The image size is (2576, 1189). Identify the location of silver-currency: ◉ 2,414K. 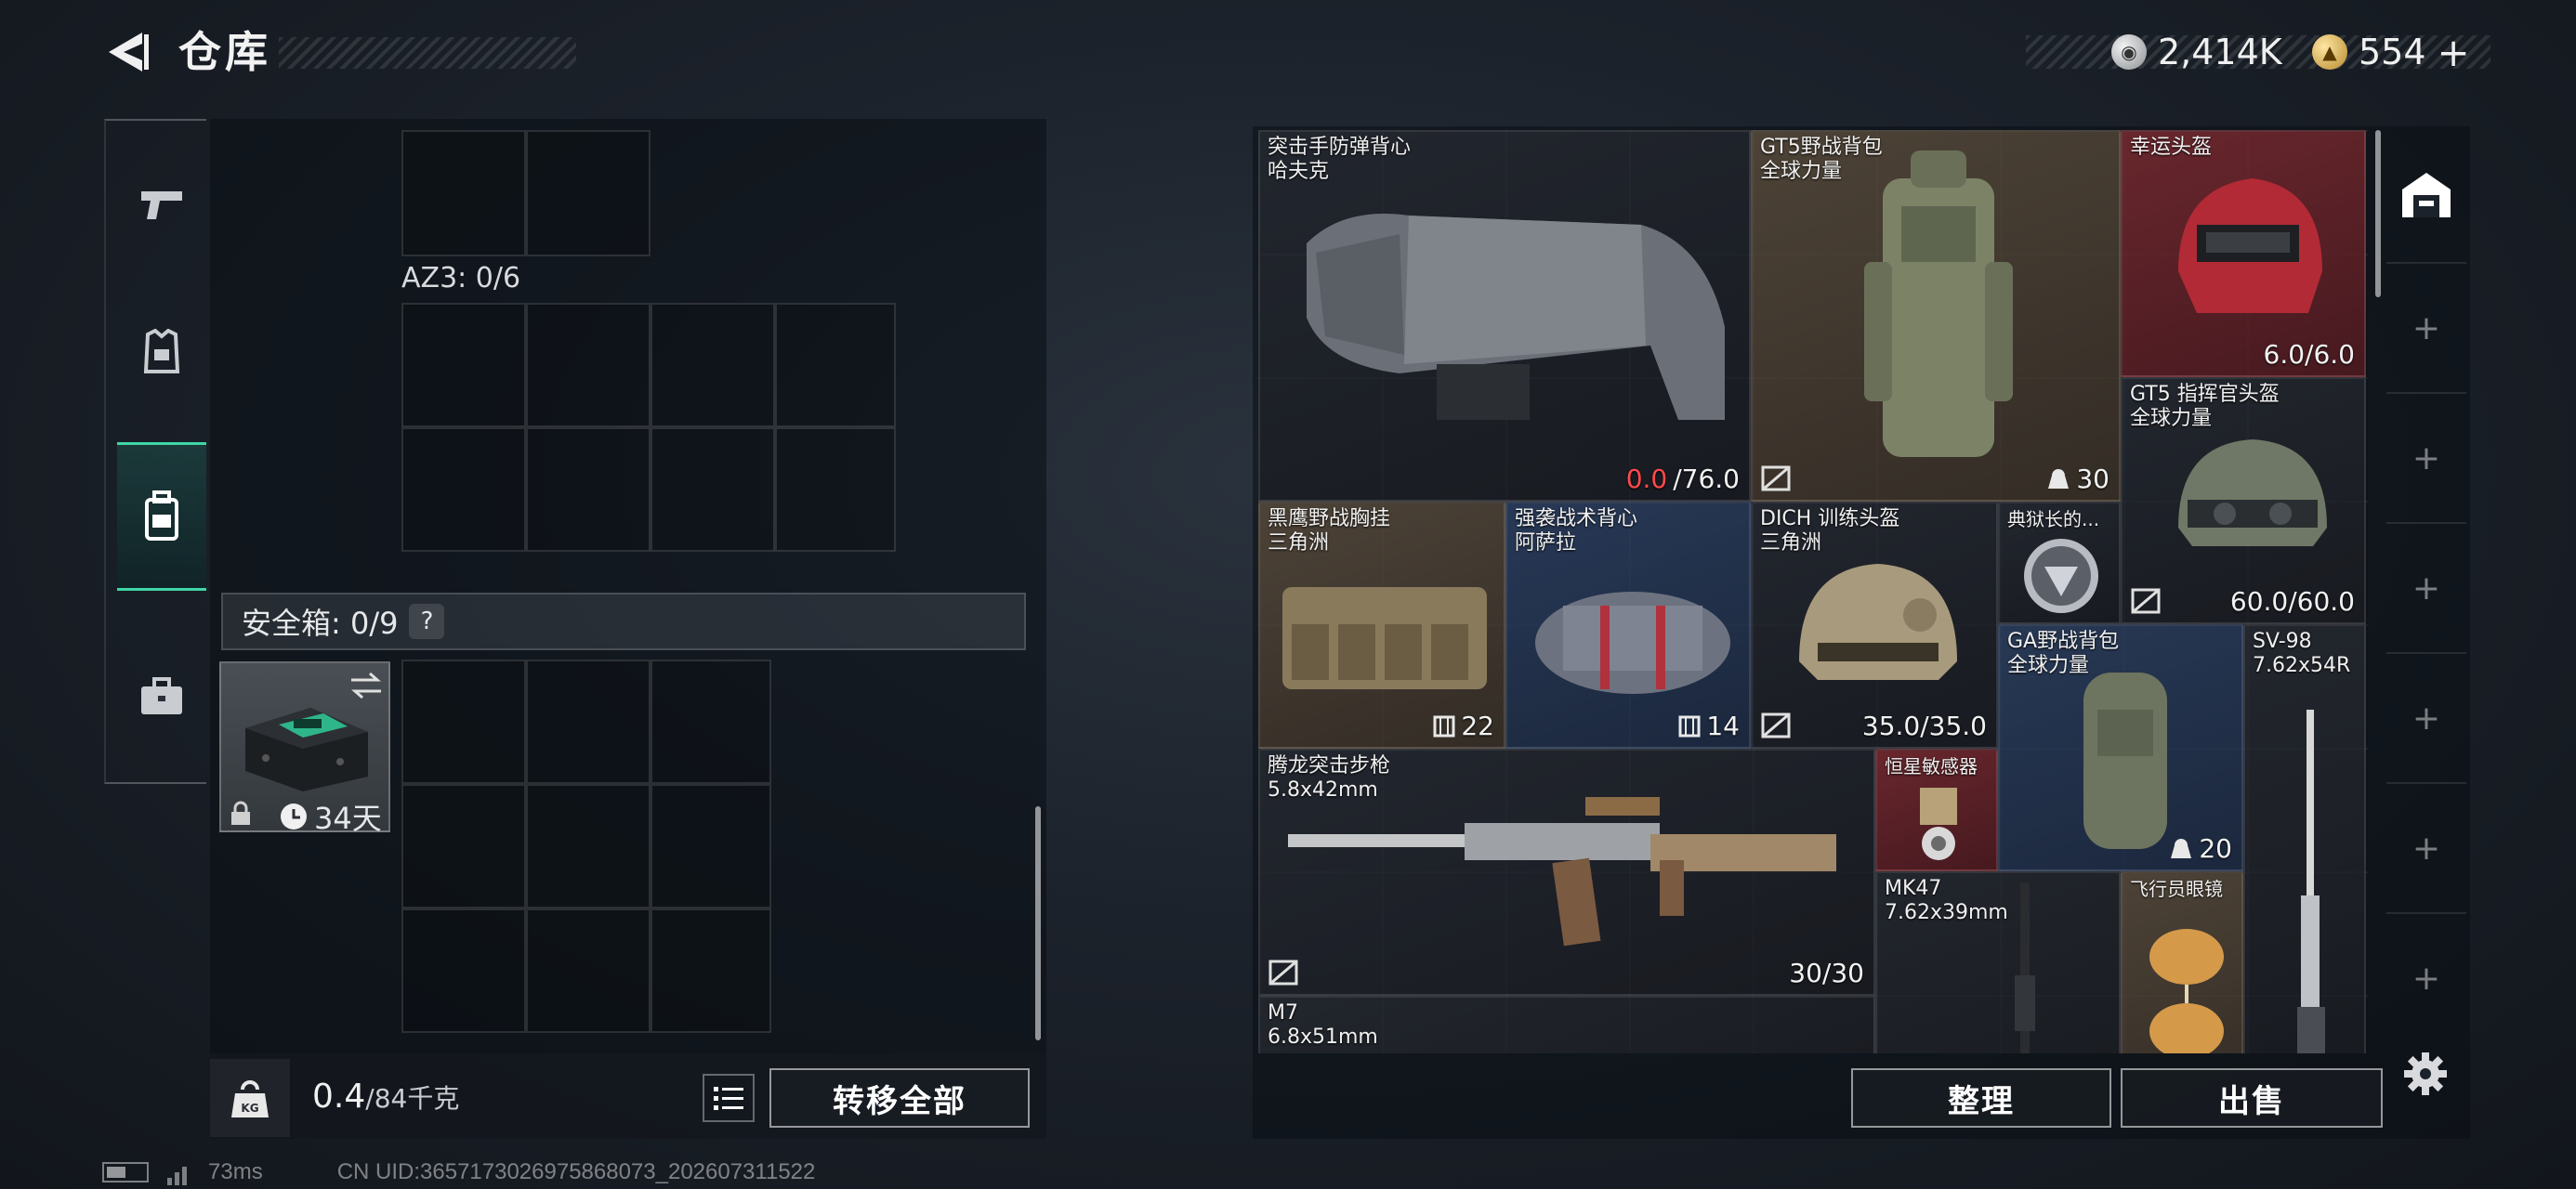
(2196, 52).